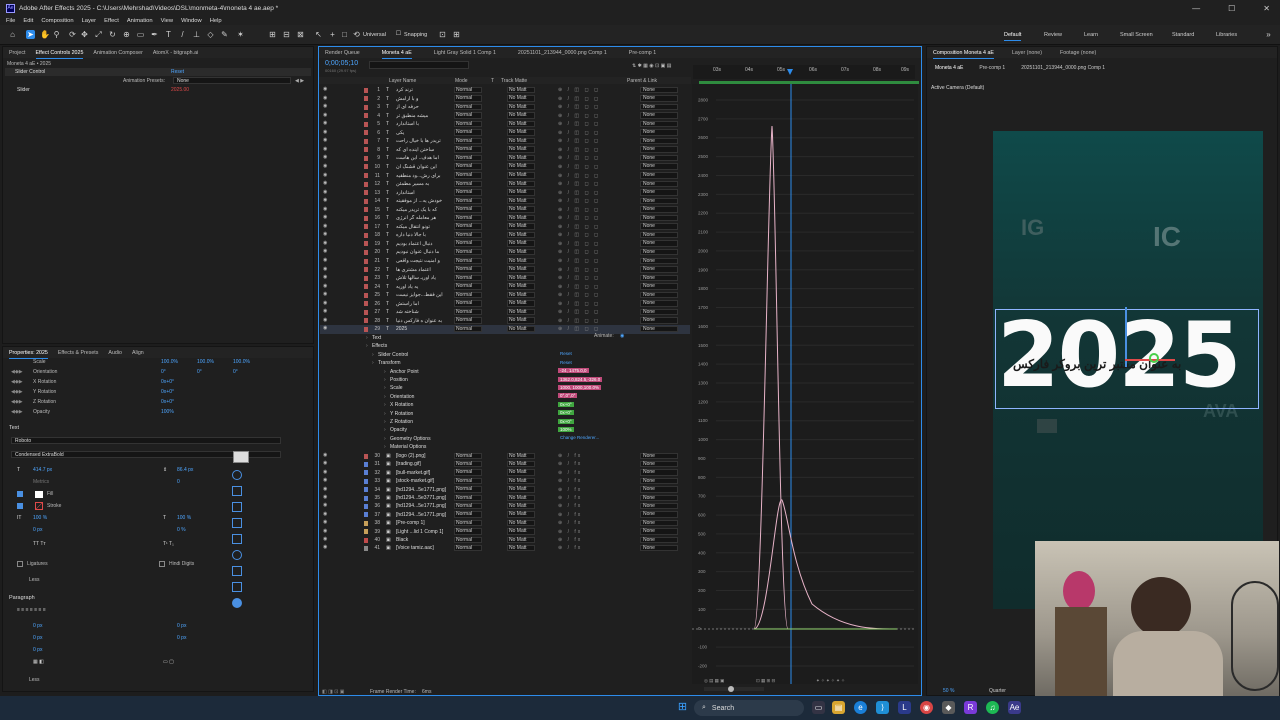 Image resolution: width=1280 pixels, height=720 pixels. I want to click on tab-project: Project, so click(17, 53).